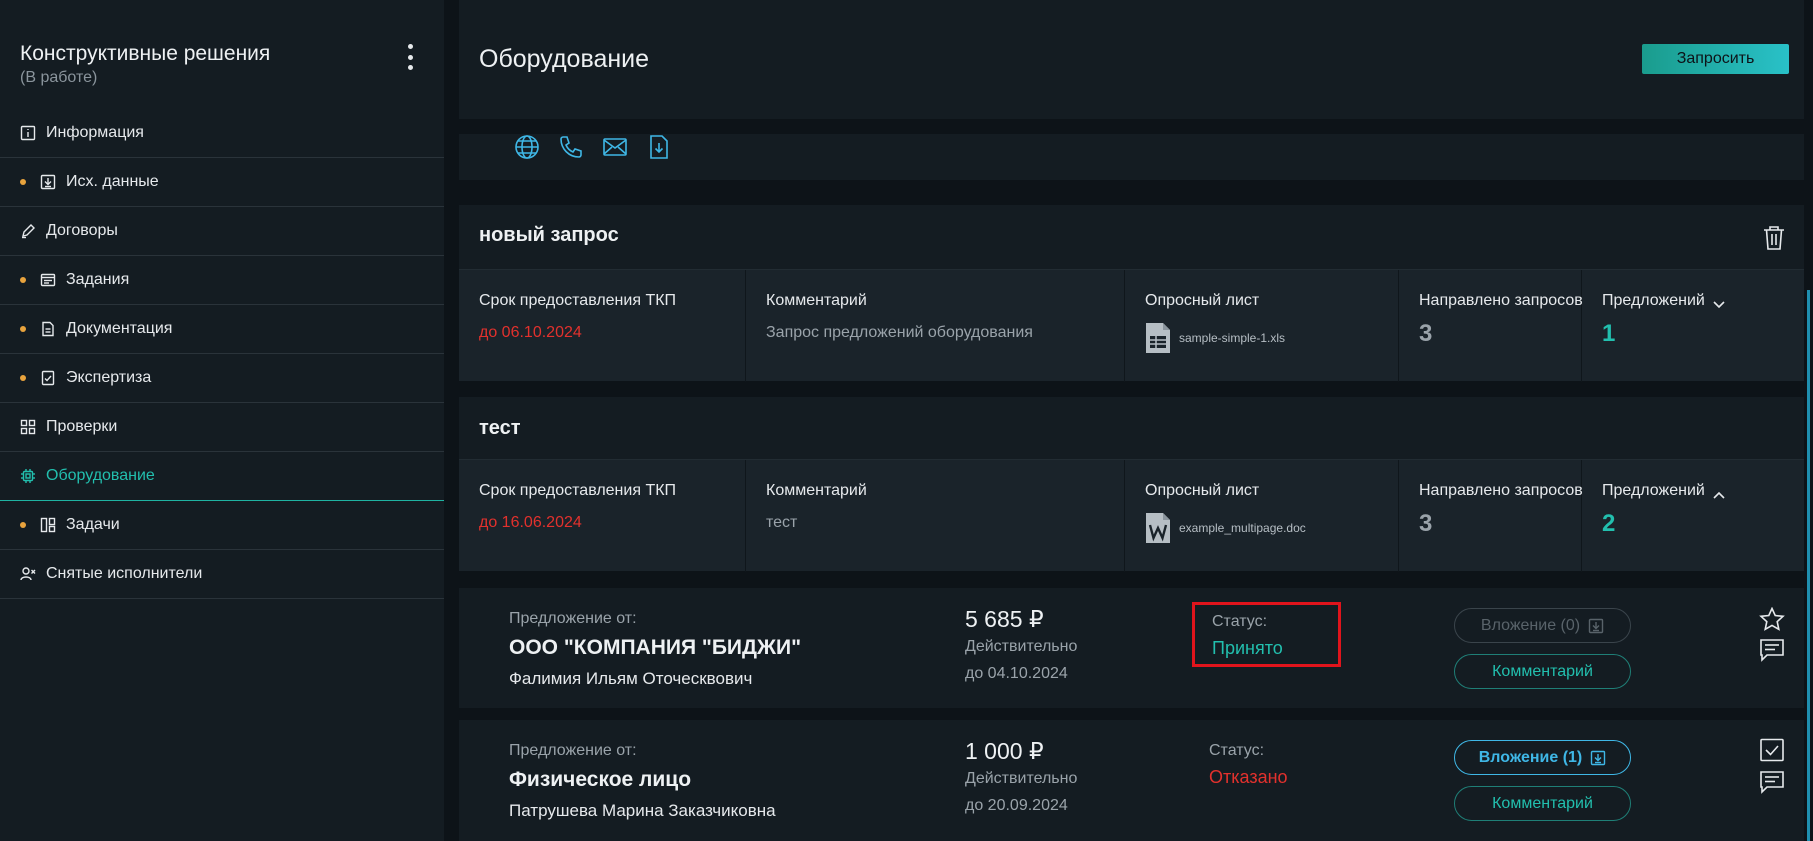 The width and height of the screenshot is (1813, 841). What do you see at coordinates (1609, 523) in the screenshot?
I see `offers-count: 2` at bounding box center [1609, 523].